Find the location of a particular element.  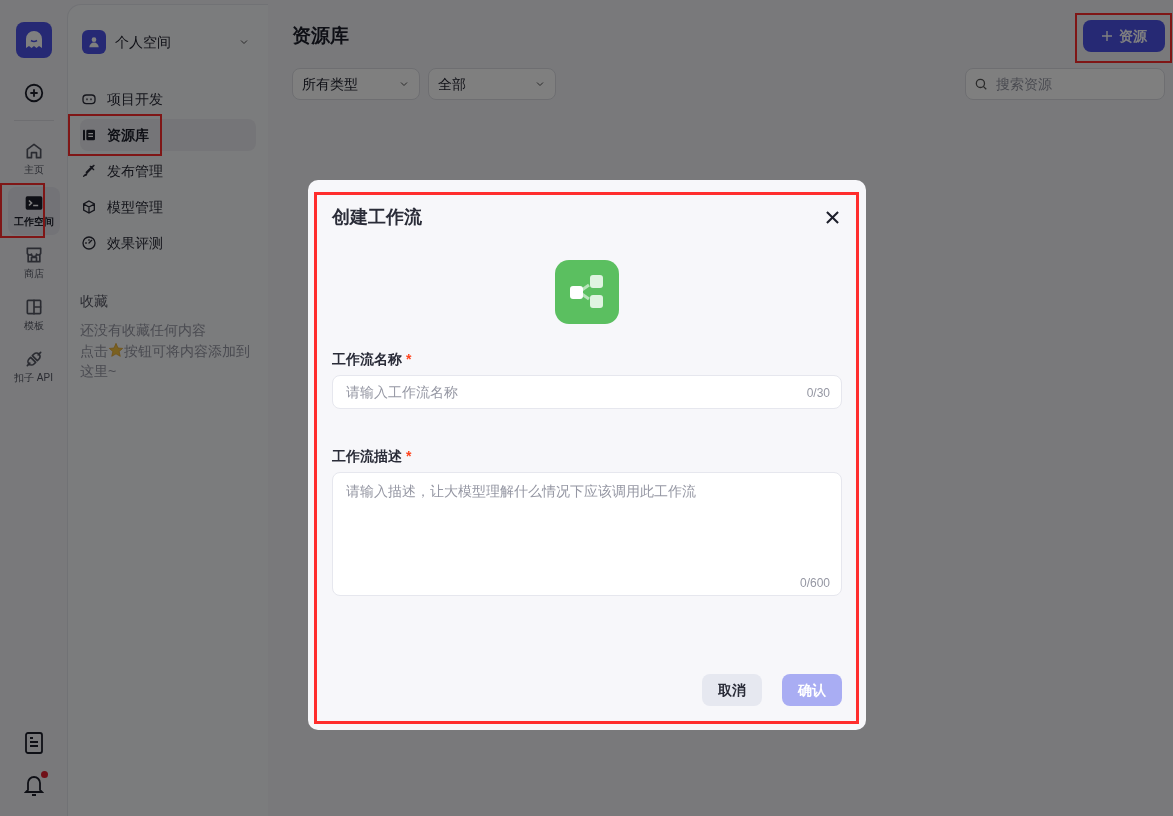

document-icon is located at coordinates (33, 743).